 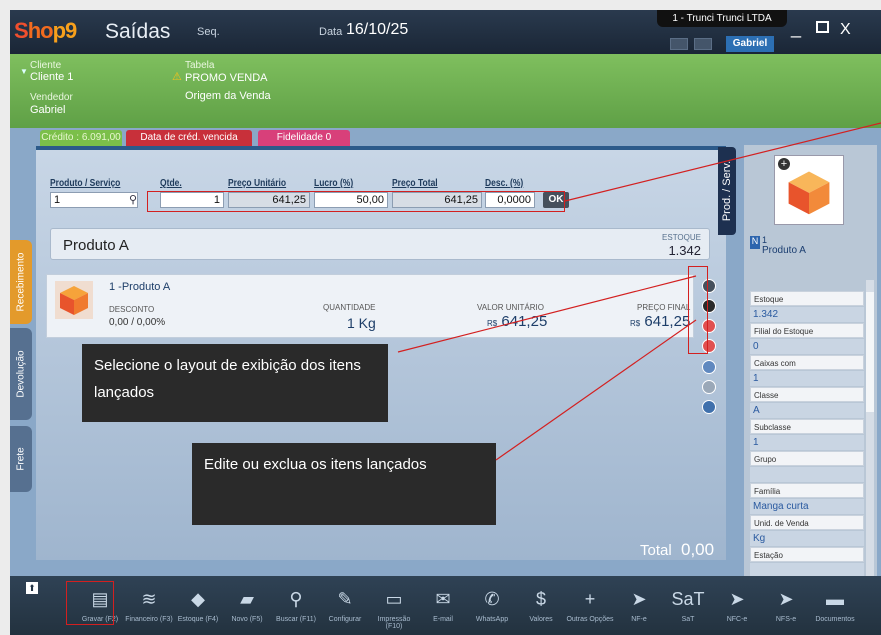 I want to click on nav-prev-button, so click(x=679, y=44).